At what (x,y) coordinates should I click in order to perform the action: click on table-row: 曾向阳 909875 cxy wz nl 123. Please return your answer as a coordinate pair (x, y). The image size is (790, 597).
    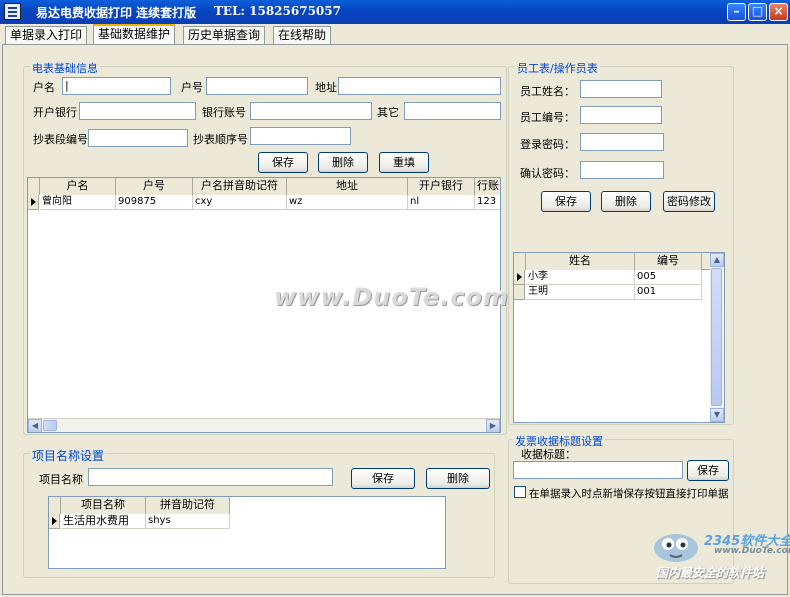
    Looking at the image, I should click on (264, 202).